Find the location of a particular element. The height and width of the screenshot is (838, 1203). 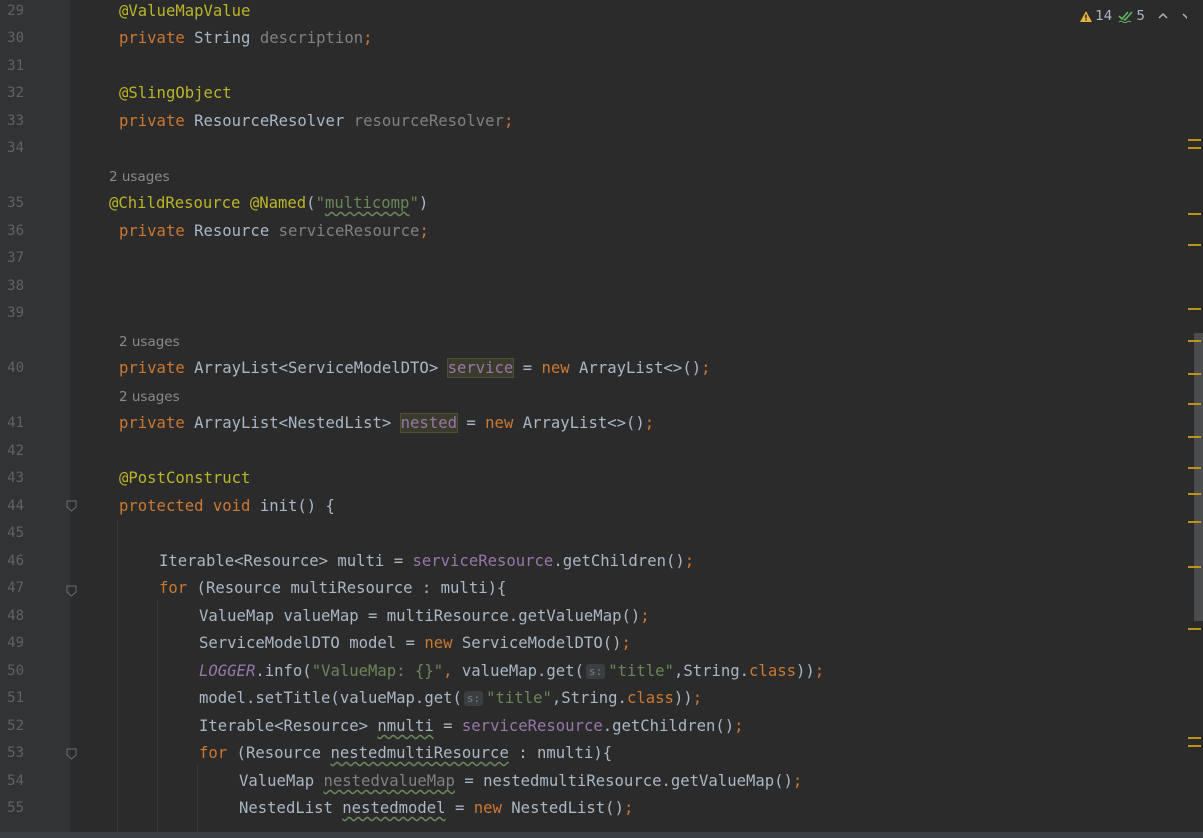

horizontal-scrollbar is located at coordinates (601, 835).